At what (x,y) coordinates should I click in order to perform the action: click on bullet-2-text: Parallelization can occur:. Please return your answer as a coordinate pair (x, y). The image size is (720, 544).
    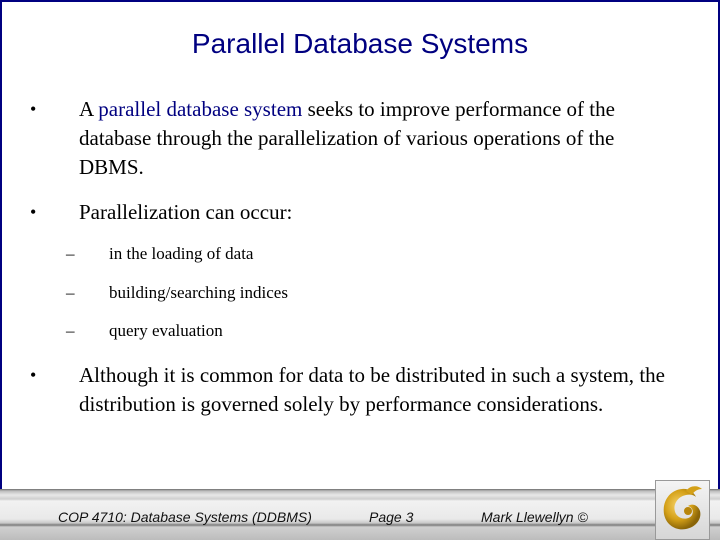
    Looking at the image, I should click on (186, 212).